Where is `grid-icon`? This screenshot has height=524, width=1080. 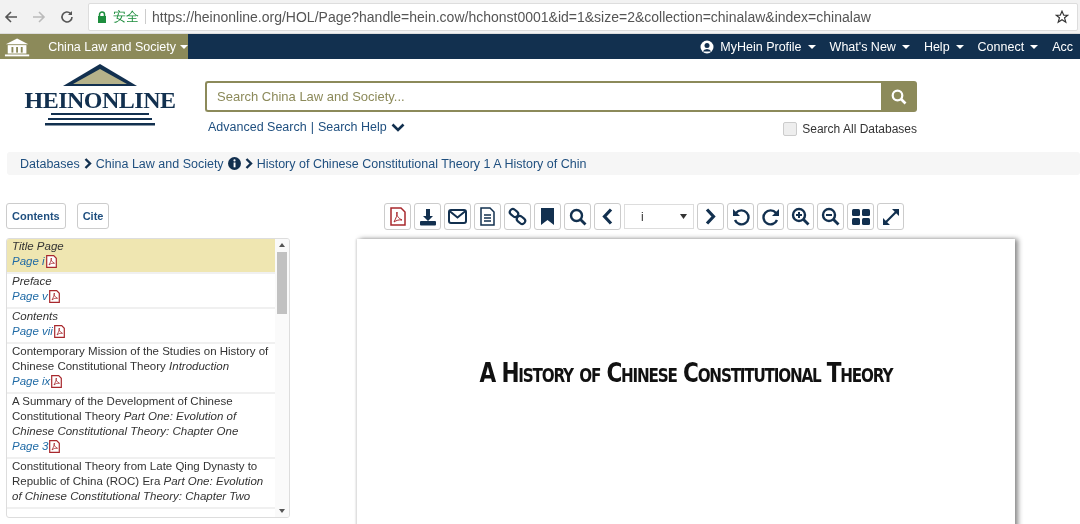 grid-icon is located at coordinates (860, 216).